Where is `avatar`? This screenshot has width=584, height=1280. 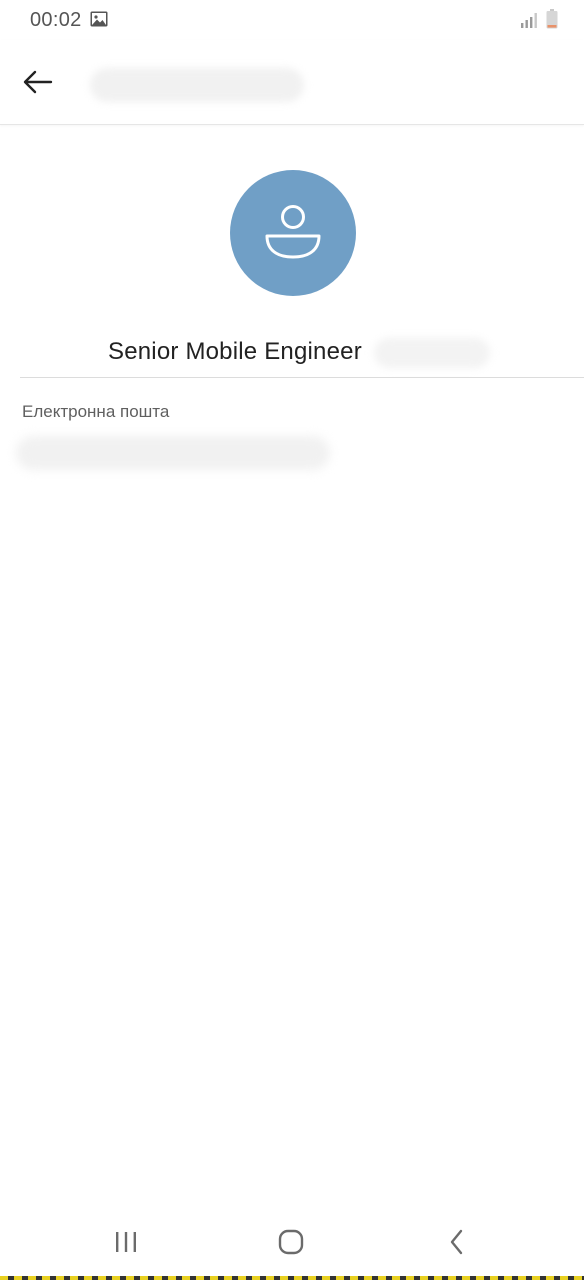
avatar is located at coordinates (293, 233).